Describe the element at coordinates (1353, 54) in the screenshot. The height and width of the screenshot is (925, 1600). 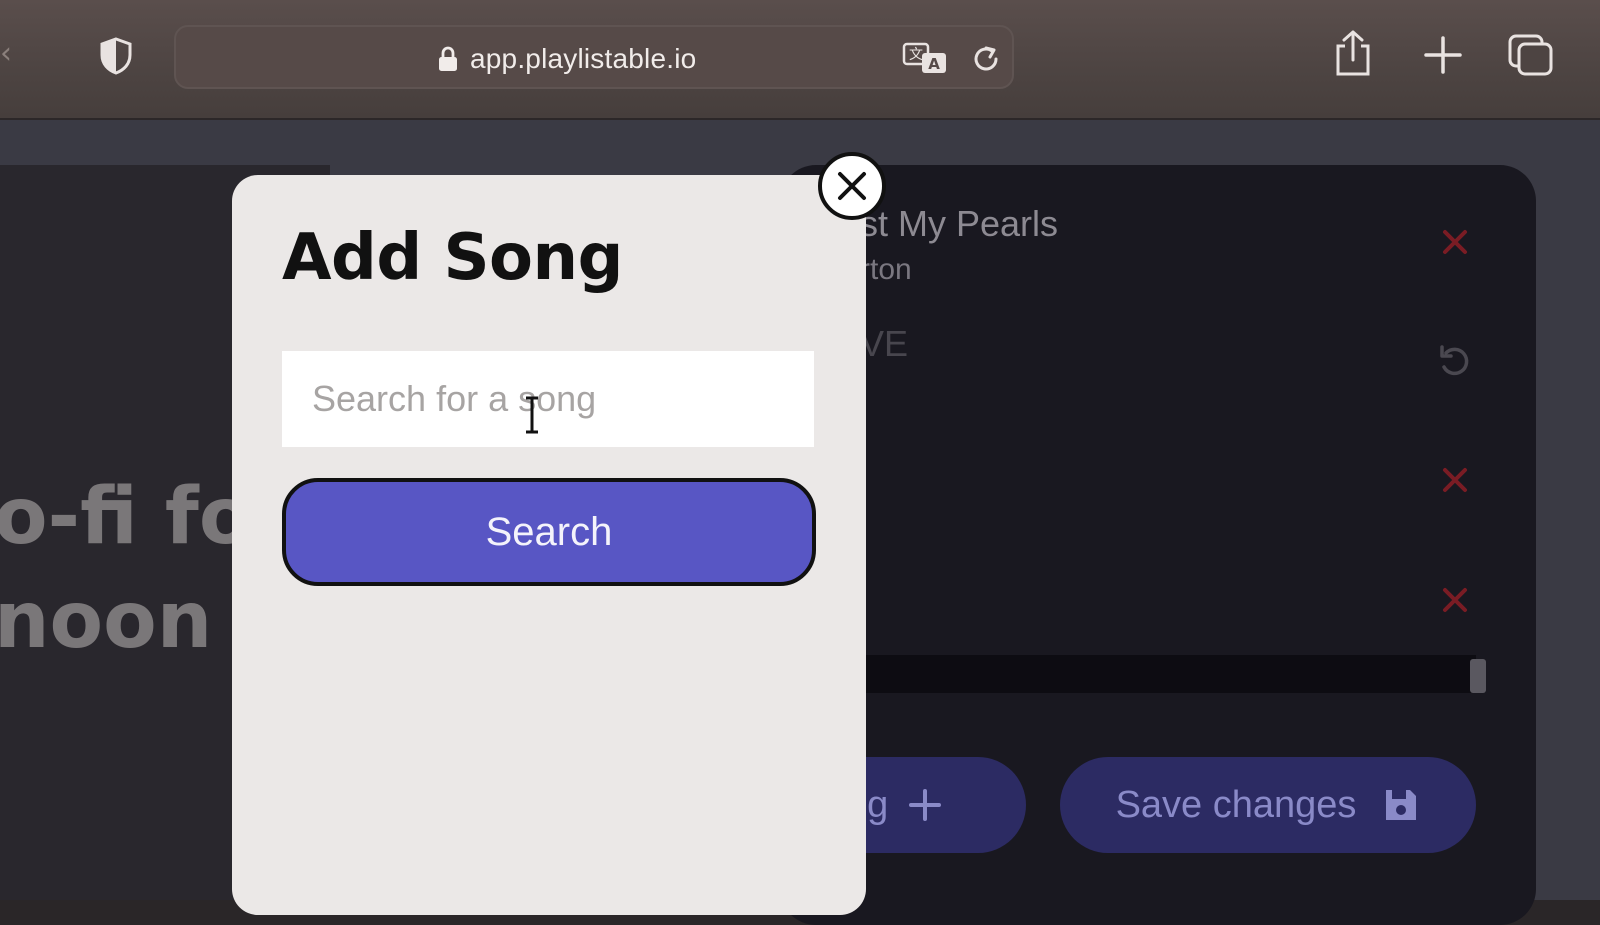
I see `share-icon` at that location.